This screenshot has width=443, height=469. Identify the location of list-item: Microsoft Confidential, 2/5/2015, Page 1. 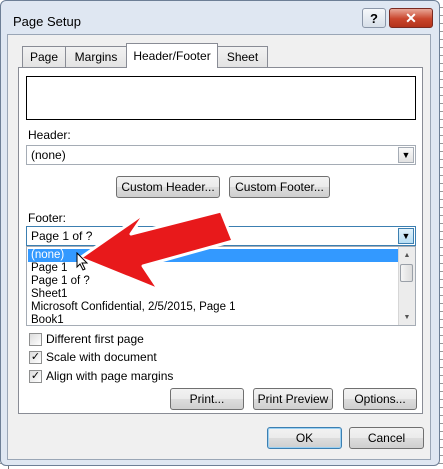
(213, 307).